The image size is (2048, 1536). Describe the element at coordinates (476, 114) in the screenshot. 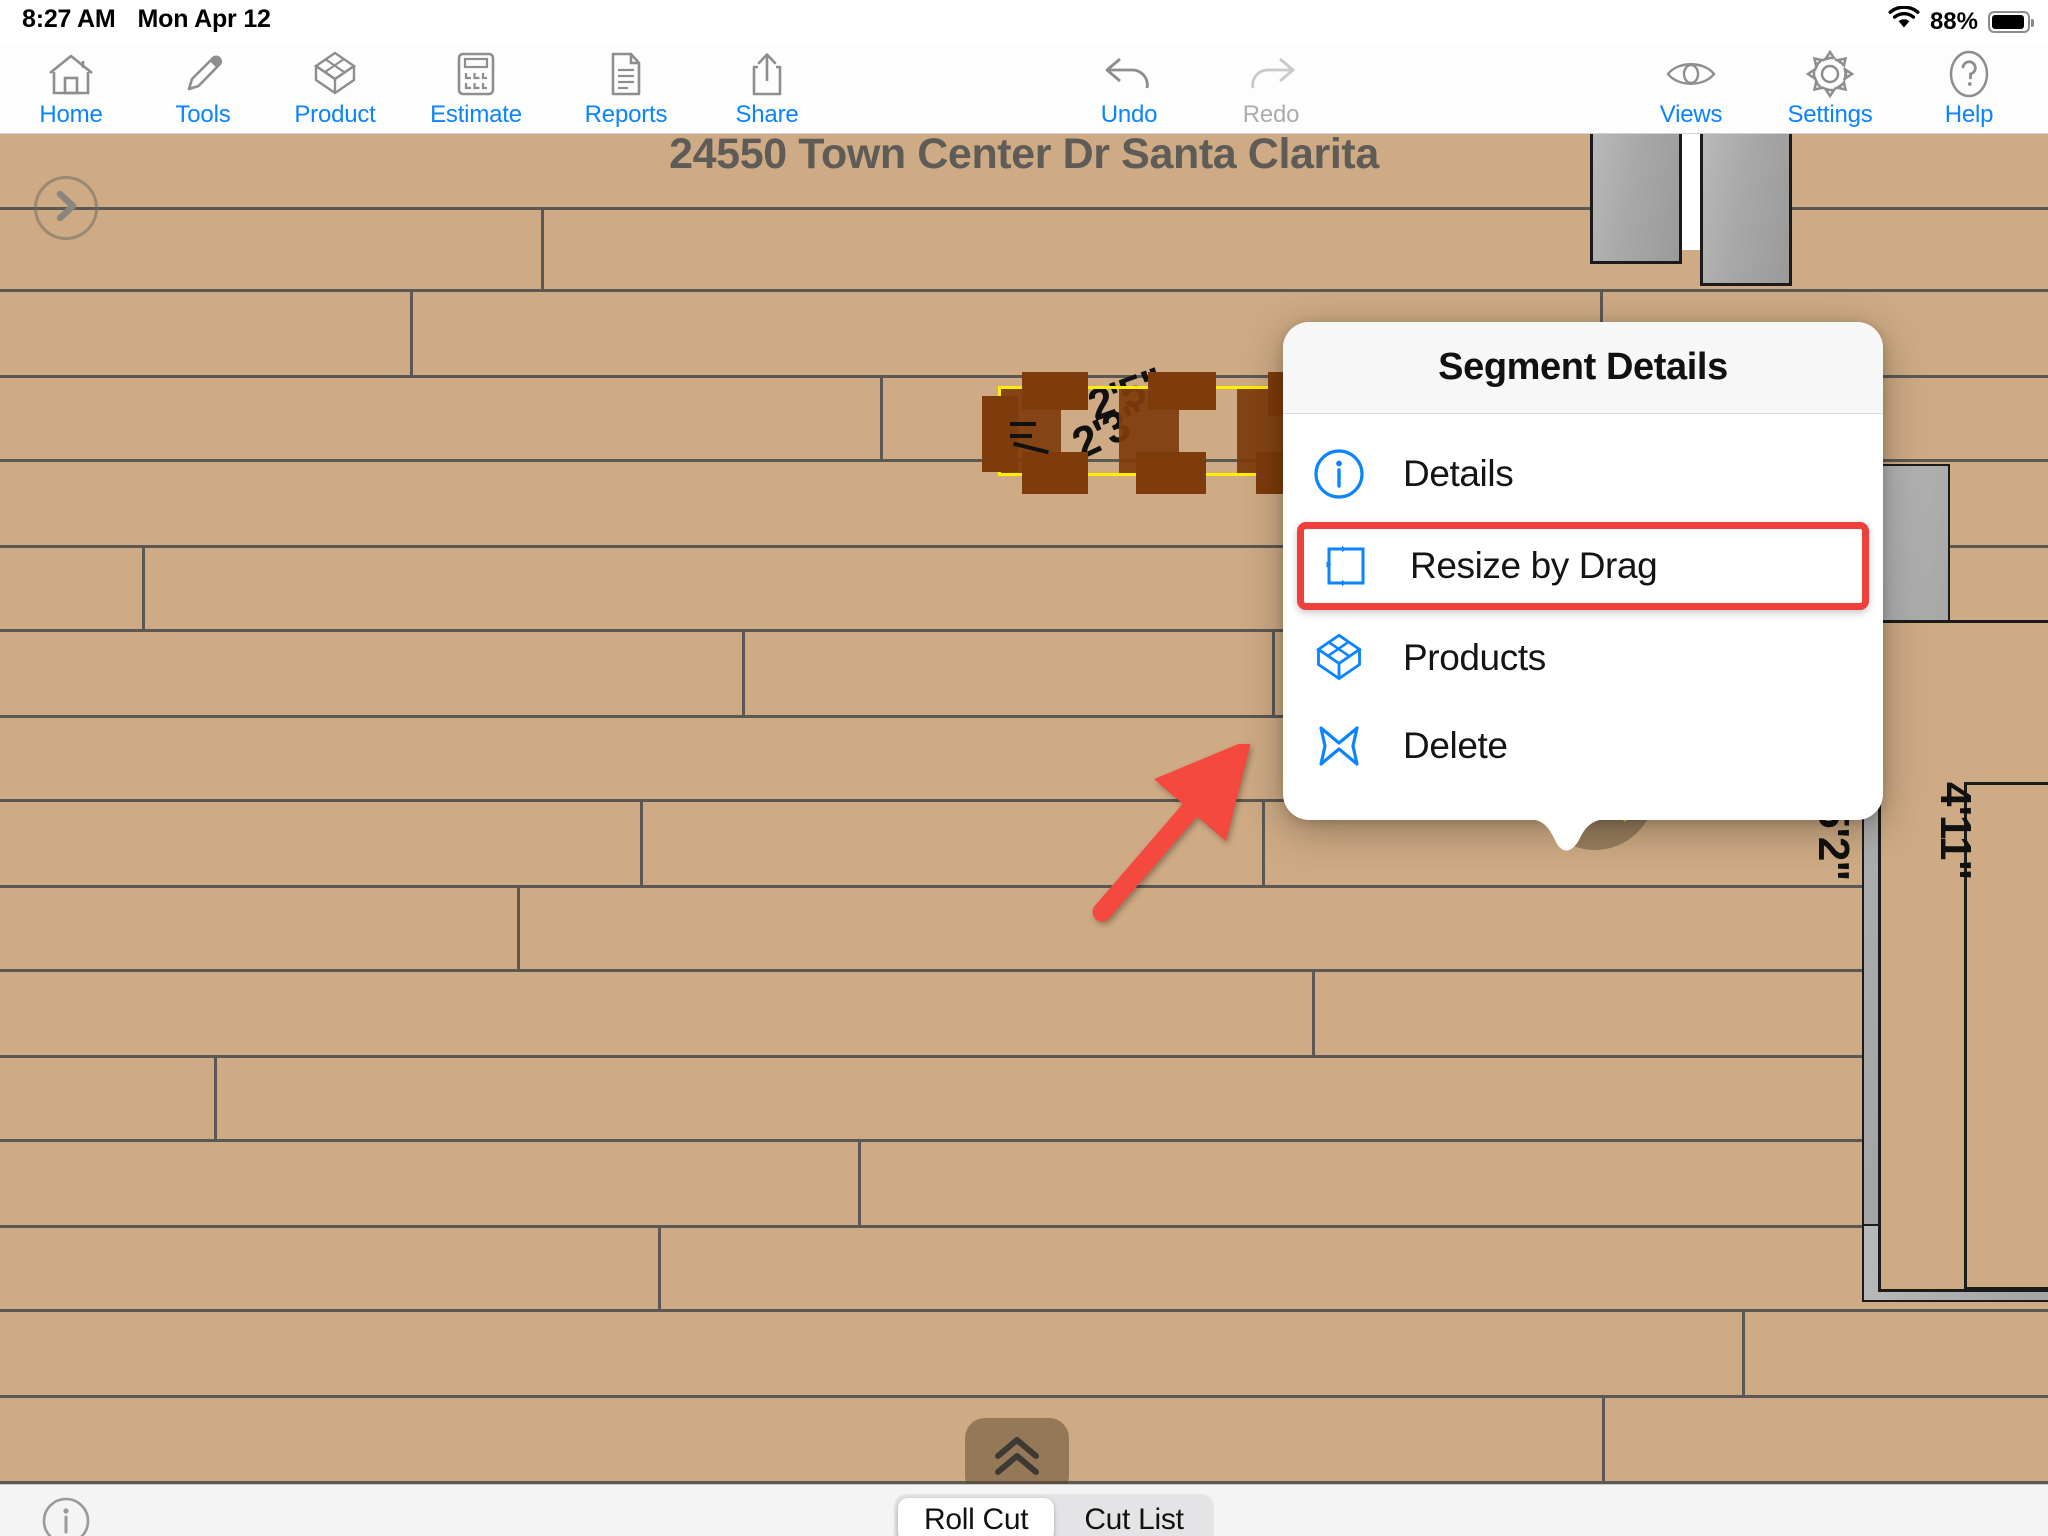

I see `toolbar-label-estimate: Estimate` at that location.